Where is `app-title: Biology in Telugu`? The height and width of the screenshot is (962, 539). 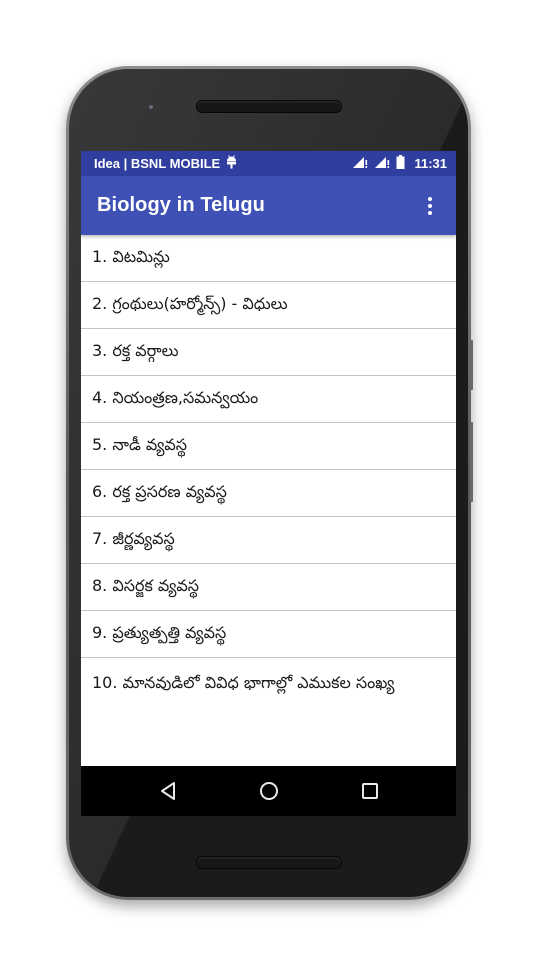
app-title: Biology in Telugu is located at coordinates (181, 205).